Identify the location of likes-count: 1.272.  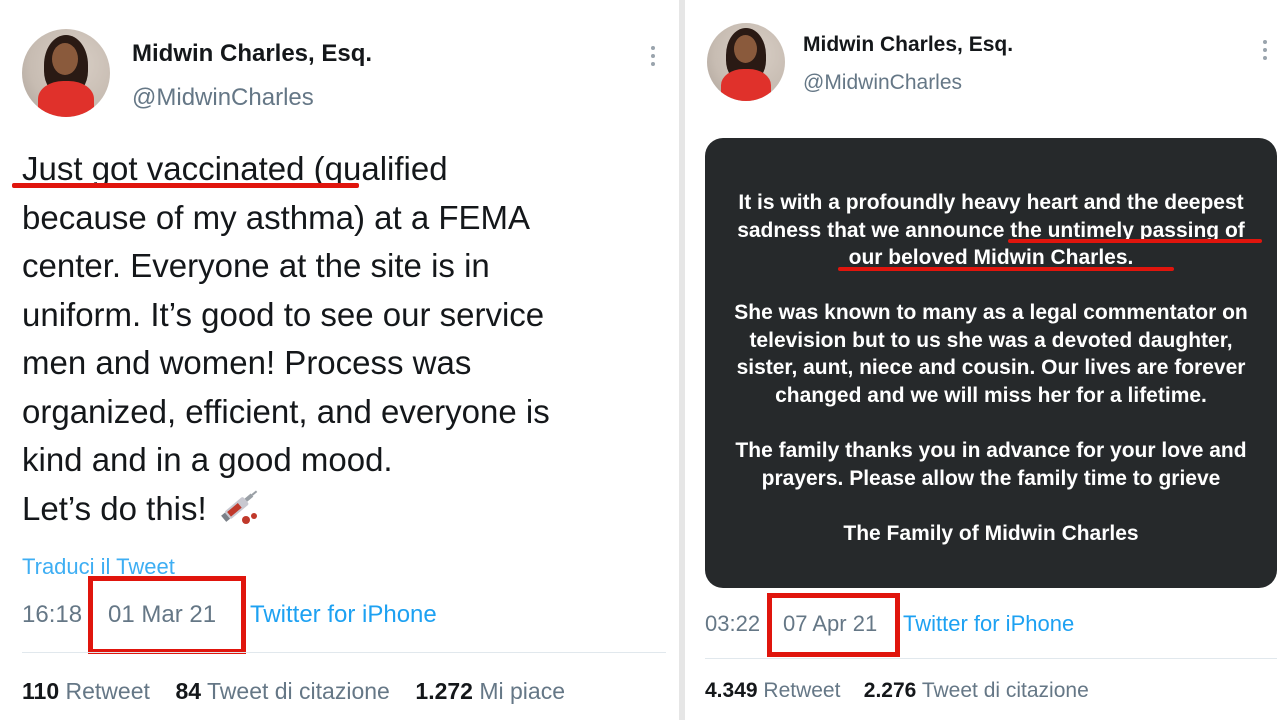
(444, 691).